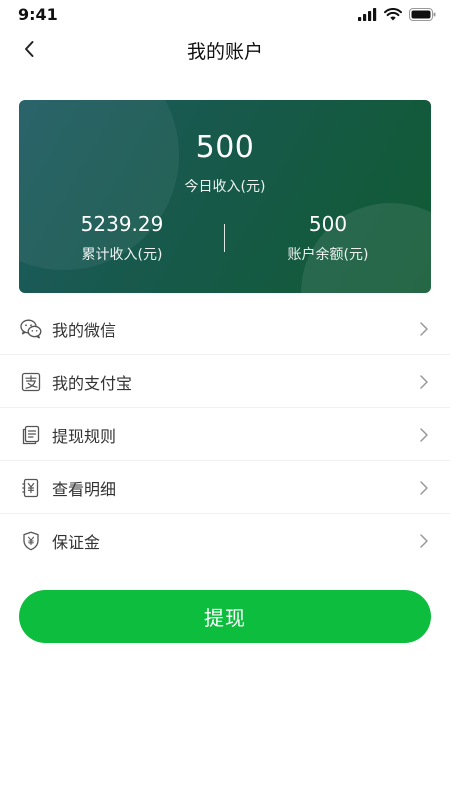 The width and height of the screenshot is (450, 800). What do you see at coordinates (328, 238) in the screenshot?
I see `balance-stat: 500 账户余额(元)` at bounding box center [328, 238].